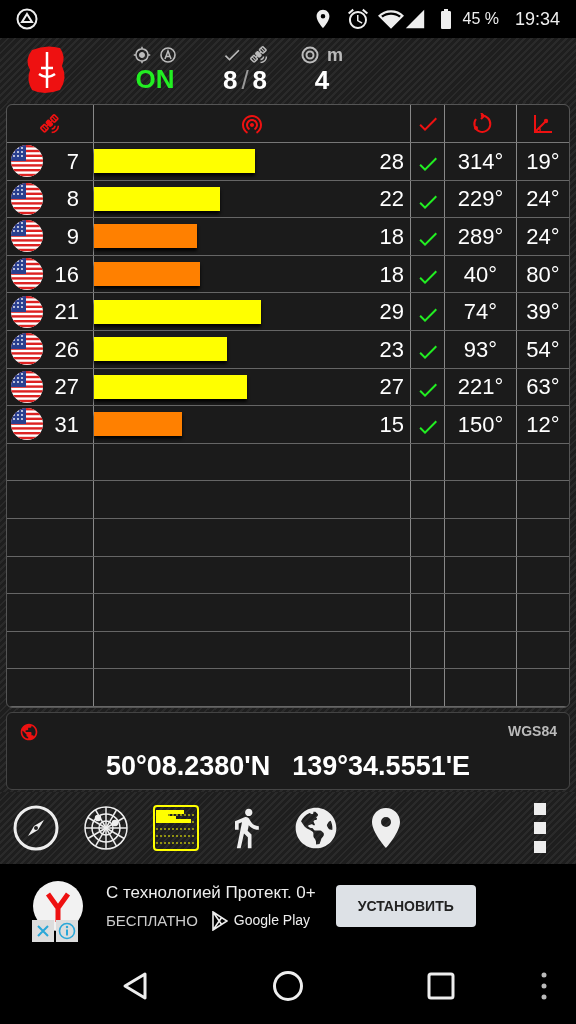 The height and width of the screenshot is (1024, 576). Describe the element at coordinates (335, 55) in the screenshot. I see `accuracy-unit: m` at that location.